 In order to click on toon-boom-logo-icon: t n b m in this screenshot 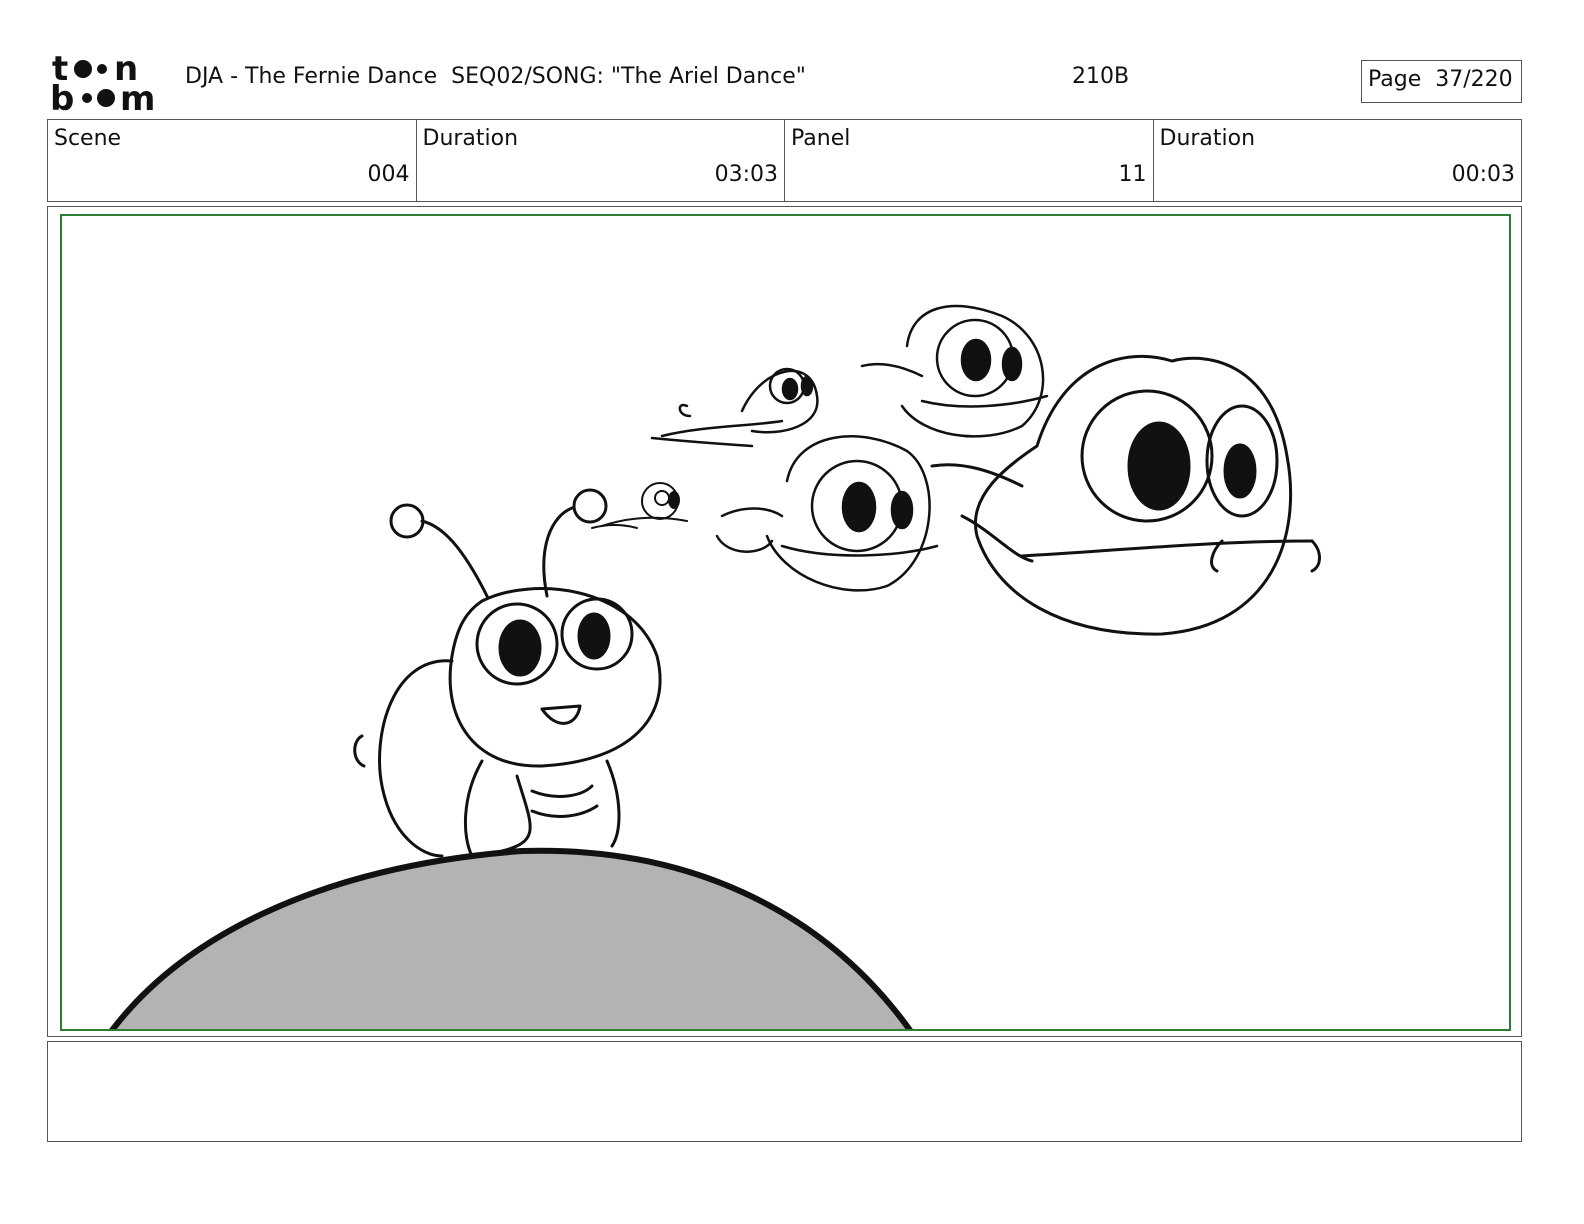, I will do `click(108, 84)`.